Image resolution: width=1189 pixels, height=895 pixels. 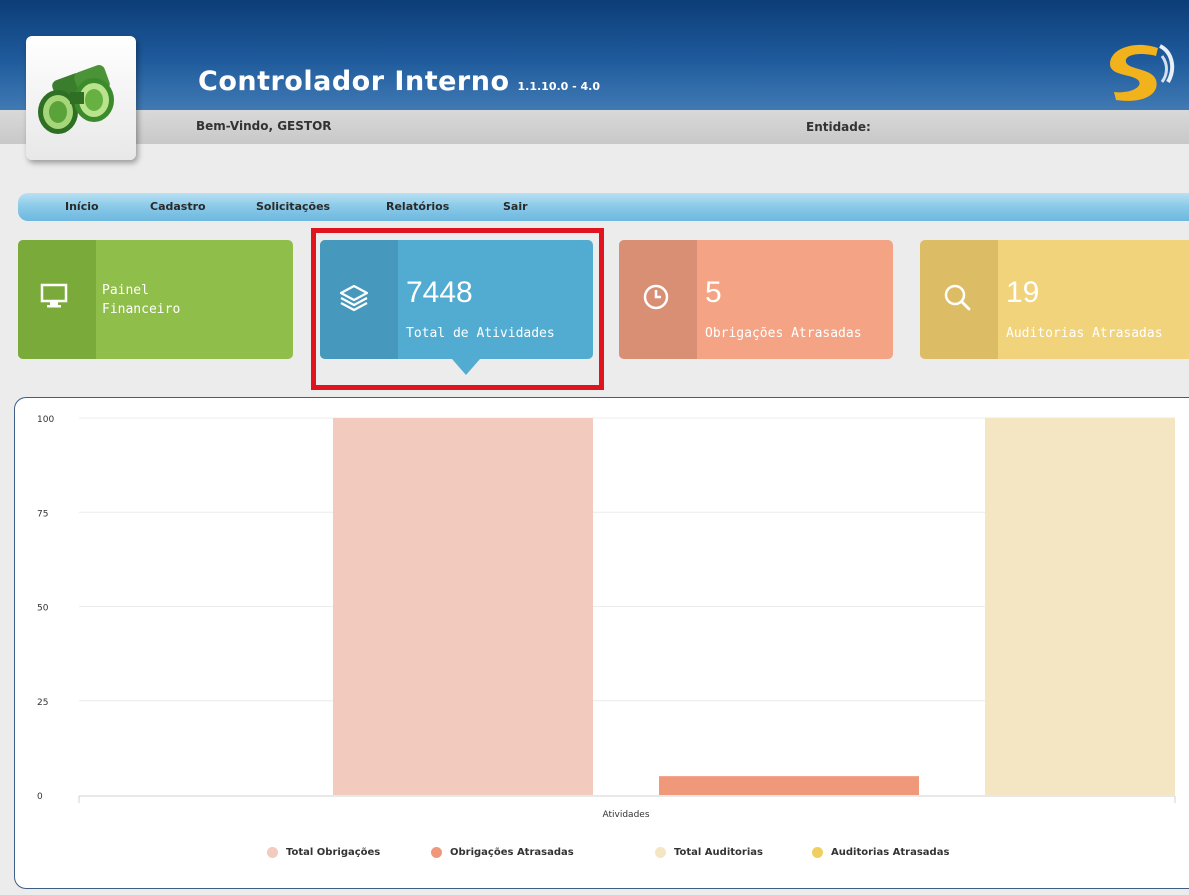 I want to click on tile-auditorias-value: 19, so click(x=1023, y=292).